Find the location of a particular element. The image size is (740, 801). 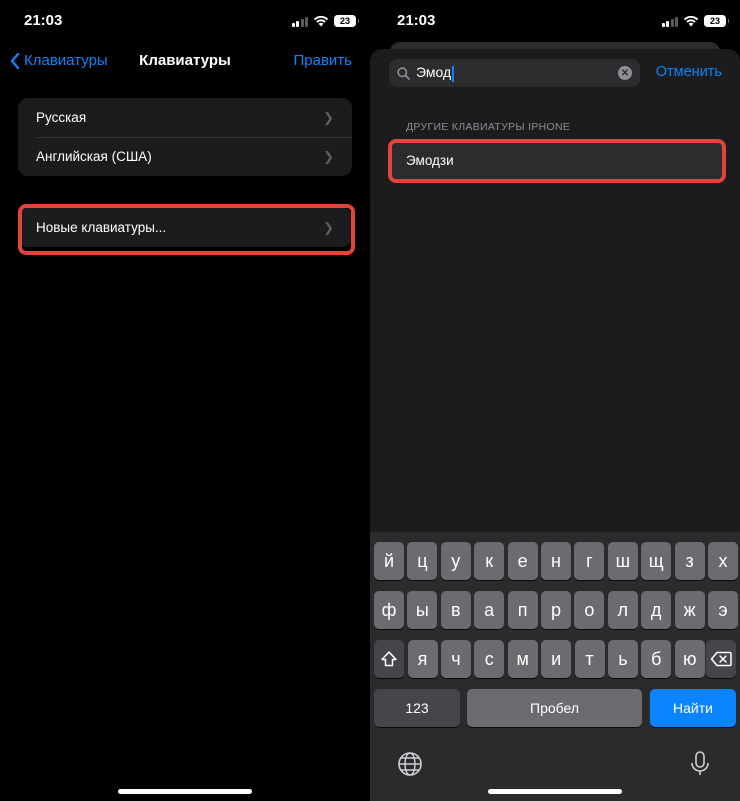

keyboard-item-russian: Русская ❯ is located at coordinates (185, 117).